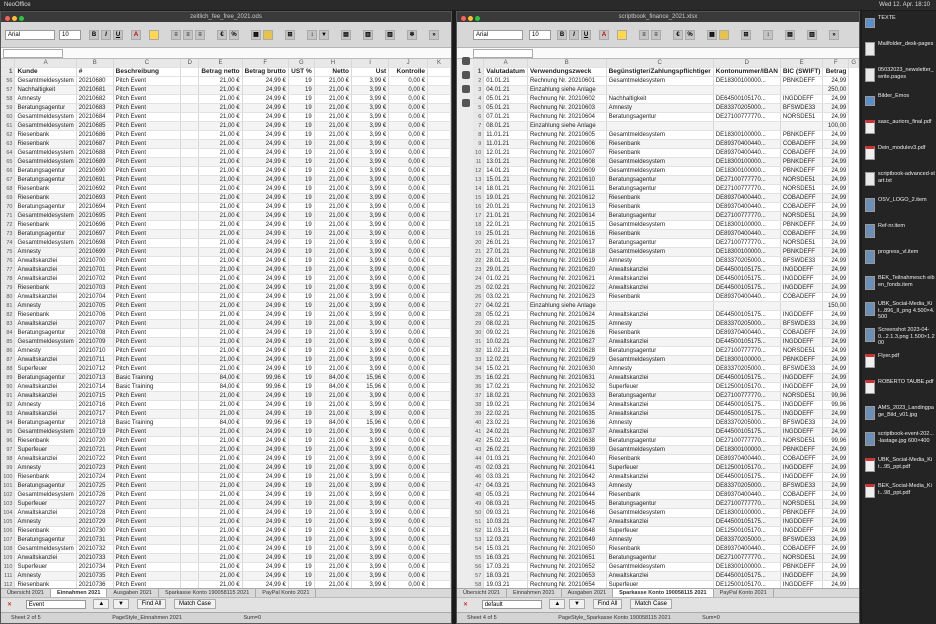  What do you see at coordinates (660, 144) in the screenshot?
I see `data-cell: Riesenbank` at bounding box center [660, 144].